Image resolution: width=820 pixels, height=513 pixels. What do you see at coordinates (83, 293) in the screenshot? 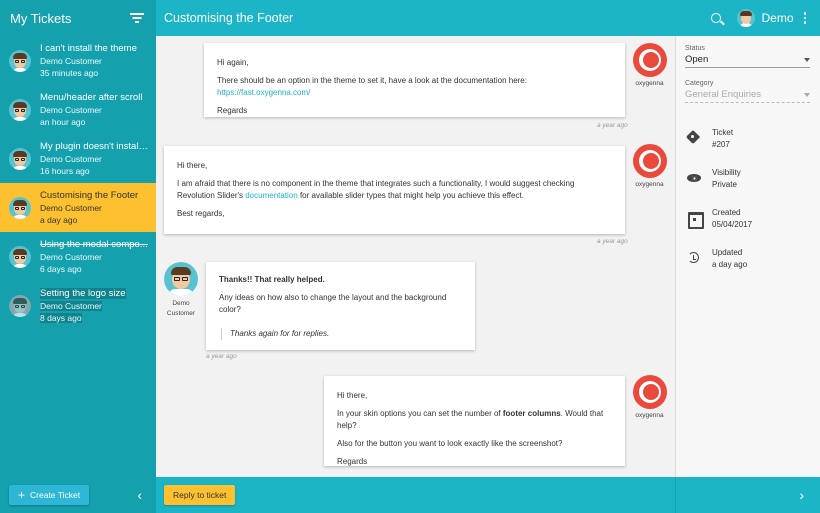
I see `ticket-title: Setting the logo size` at bounding box center [83, 293].